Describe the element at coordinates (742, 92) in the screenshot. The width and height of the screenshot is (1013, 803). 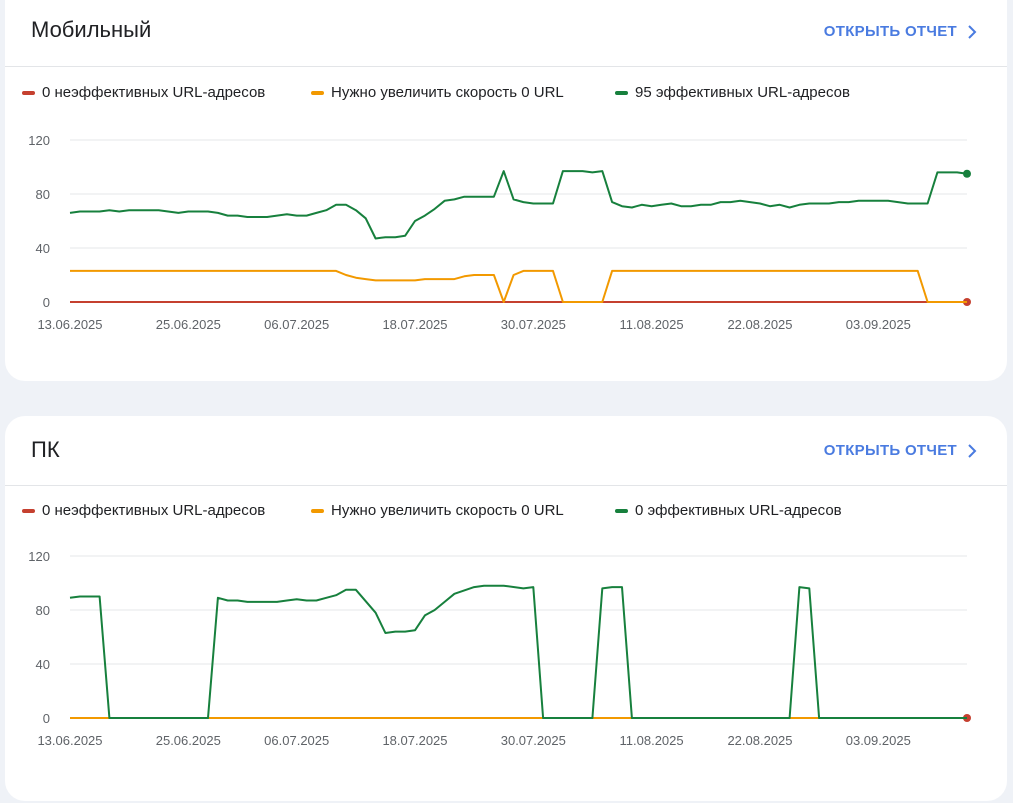
I see `legend-label: 95 эффективных URL-адресов` at that location.